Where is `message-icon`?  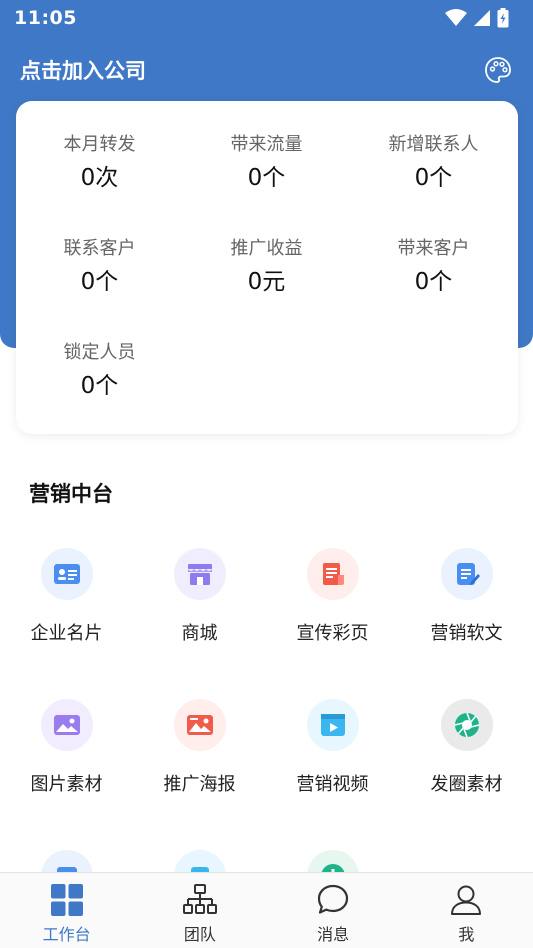
message-icon is located at coordinates (333, 899).